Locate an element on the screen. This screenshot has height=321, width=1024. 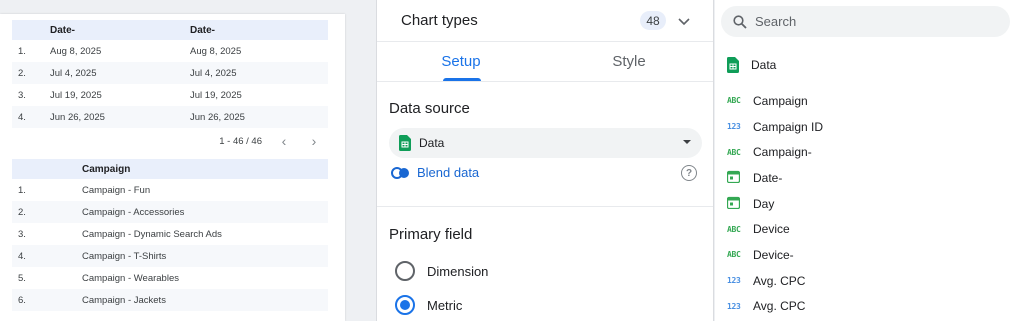
chevron-right-icon: › is located at coordinates (314, 141).